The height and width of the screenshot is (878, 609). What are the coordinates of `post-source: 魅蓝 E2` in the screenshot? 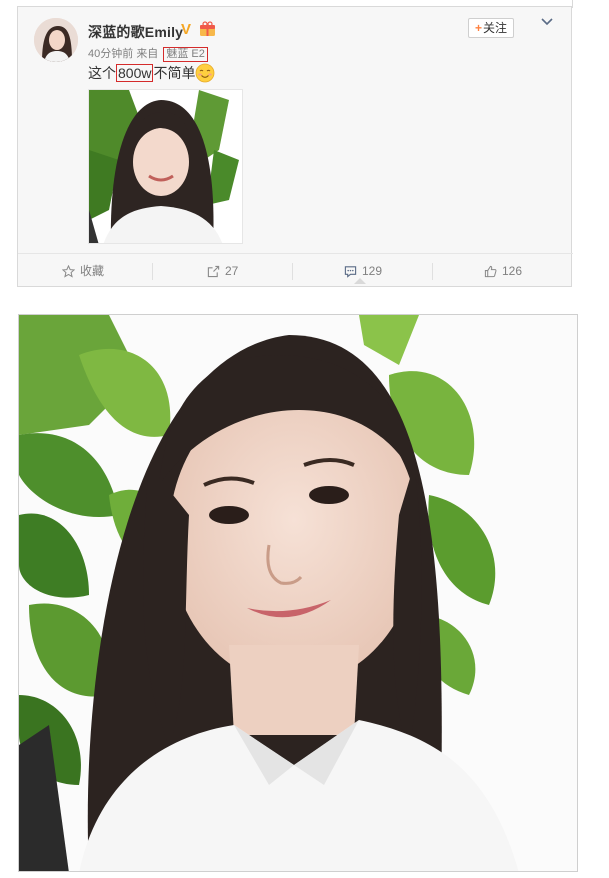 It's located at (185, 54).